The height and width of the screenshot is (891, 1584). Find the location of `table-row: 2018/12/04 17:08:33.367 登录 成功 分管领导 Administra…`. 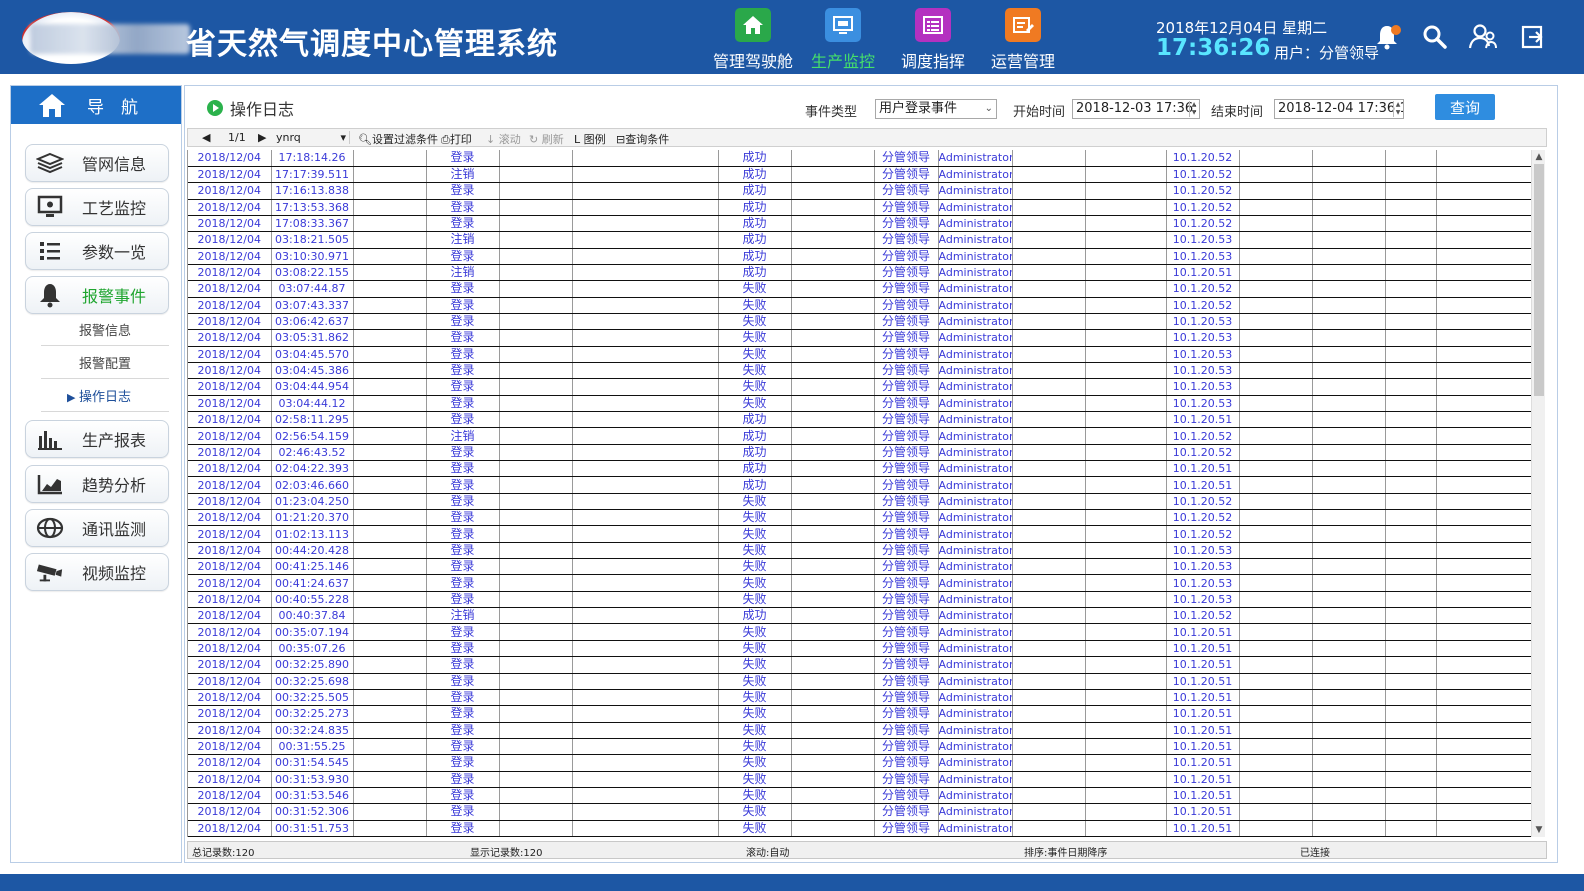

table-row: 2018/12/04 17:08:33.367 登录 成功 分管领导 Administra… is located at coordinates (859, 224).